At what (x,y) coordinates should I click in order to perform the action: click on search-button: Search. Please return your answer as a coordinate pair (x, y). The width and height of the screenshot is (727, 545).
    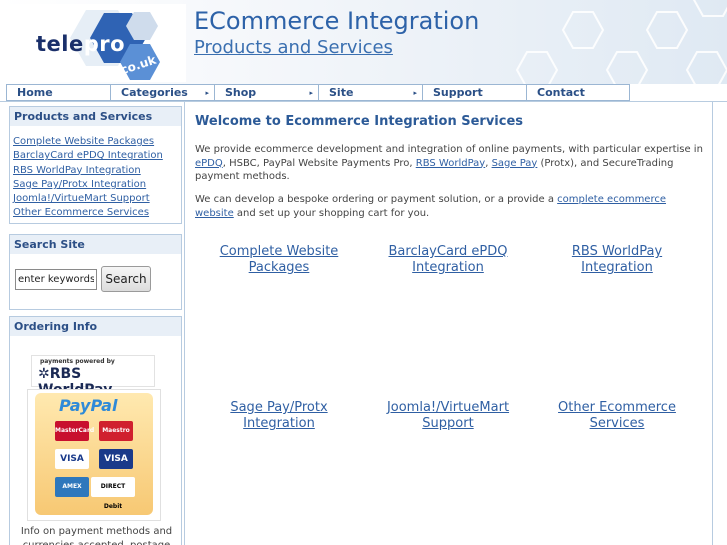
    Looking at the image, I should click on (126, 279).